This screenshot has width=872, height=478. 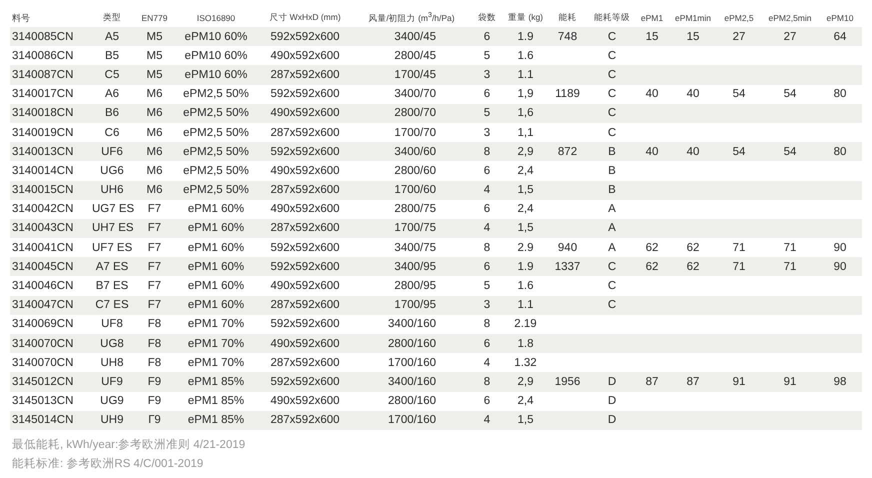 What do you see at coordinates (739, 18) in the screenshot?
I see `column-header: ePM2,5` at bounding box center [739, 18].